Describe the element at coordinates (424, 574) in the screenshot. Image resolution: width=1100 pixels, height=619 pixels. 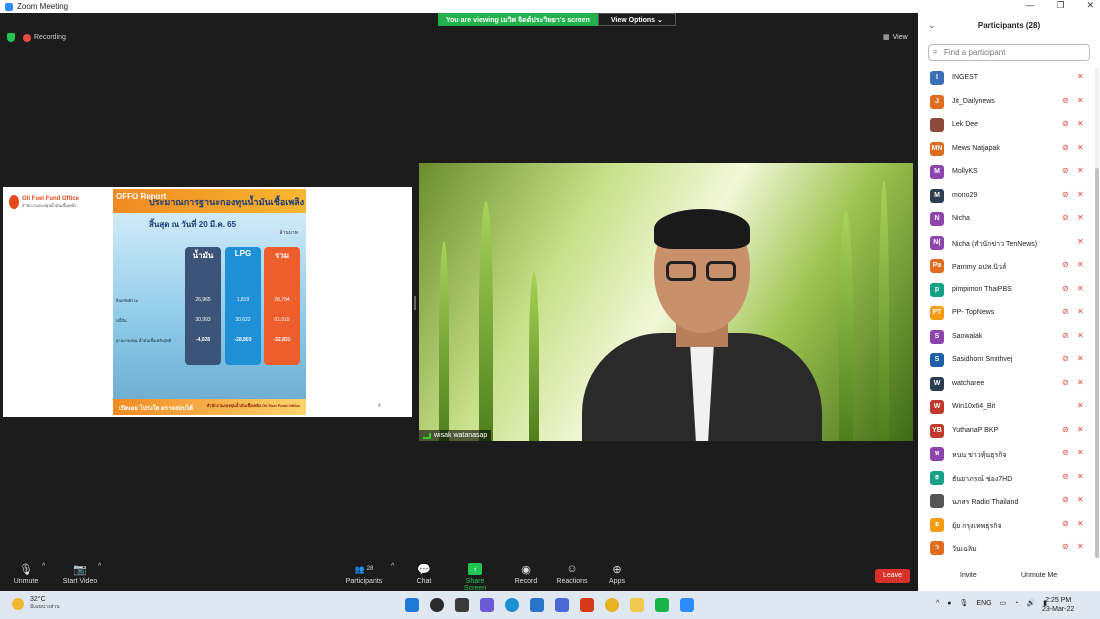
I see `chat-button: 💬 Chat` at that location.